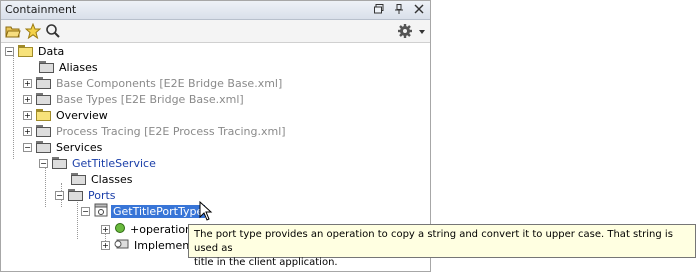 The image size is (698, 274). What do you see at coordinates (53, 31) in the screenshot?
I see `search-icon` at bounding box center [53, 31].